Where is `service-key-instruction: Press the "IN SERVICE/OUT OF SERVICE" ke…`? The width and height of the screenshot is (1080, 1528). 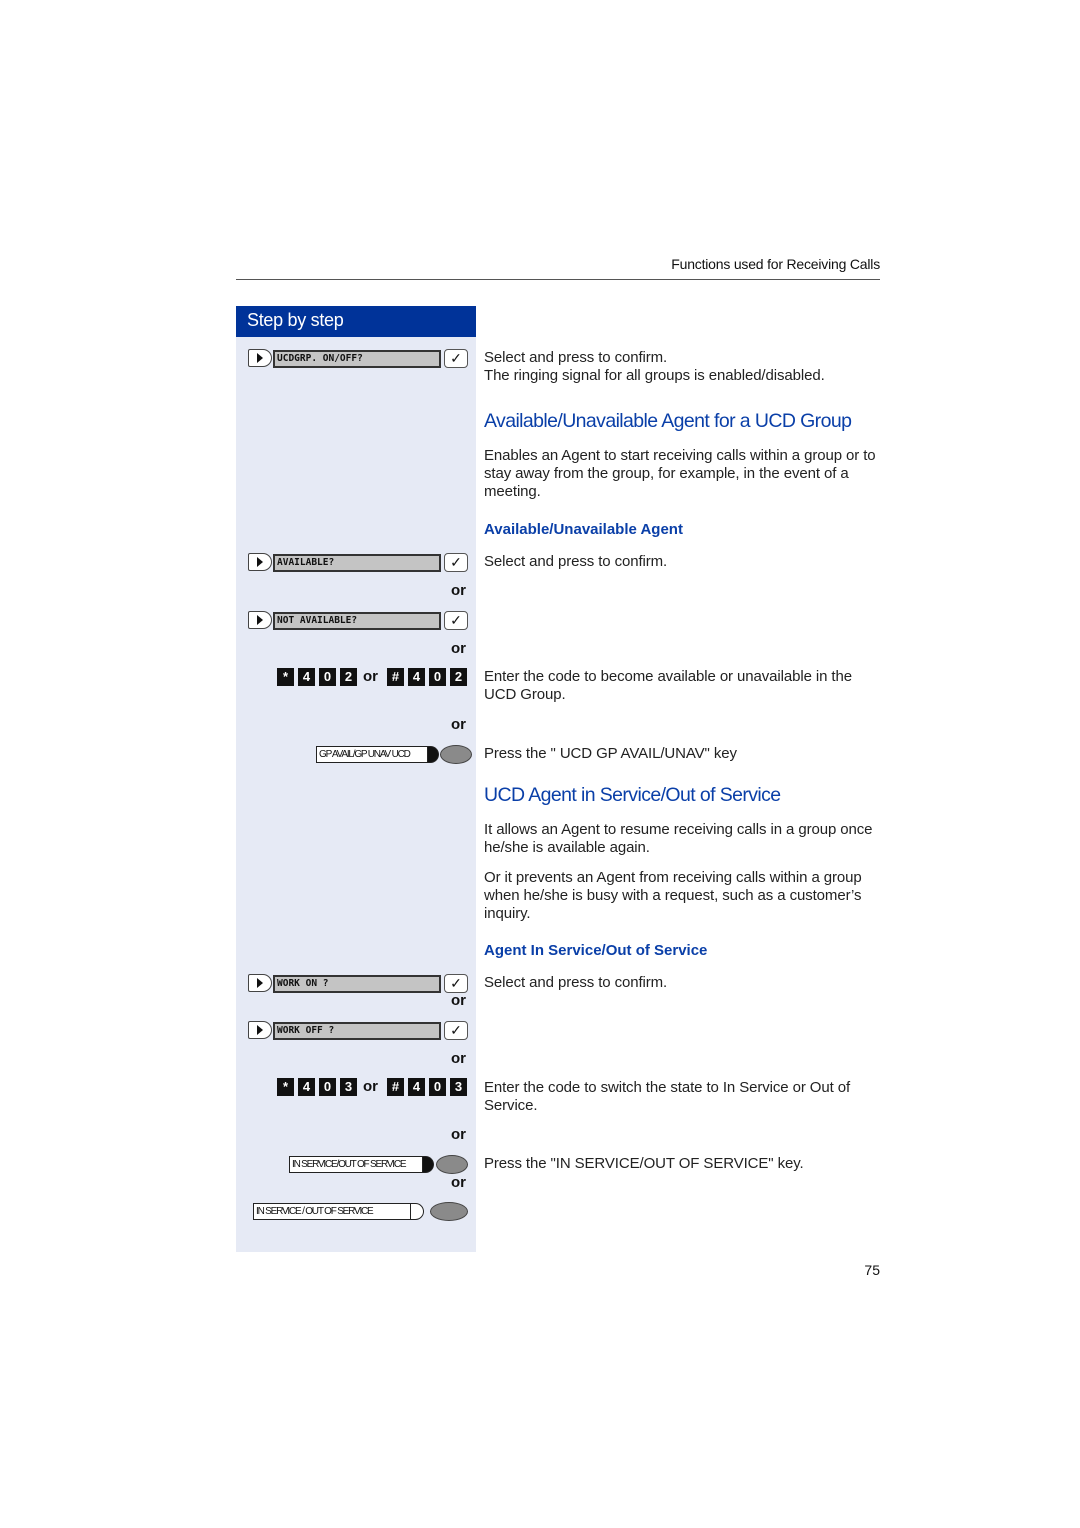 service-key-instruction: Press the "IN SERVICE/OUT OF SERVICE" ke… is located at coordinates (644, 1163).